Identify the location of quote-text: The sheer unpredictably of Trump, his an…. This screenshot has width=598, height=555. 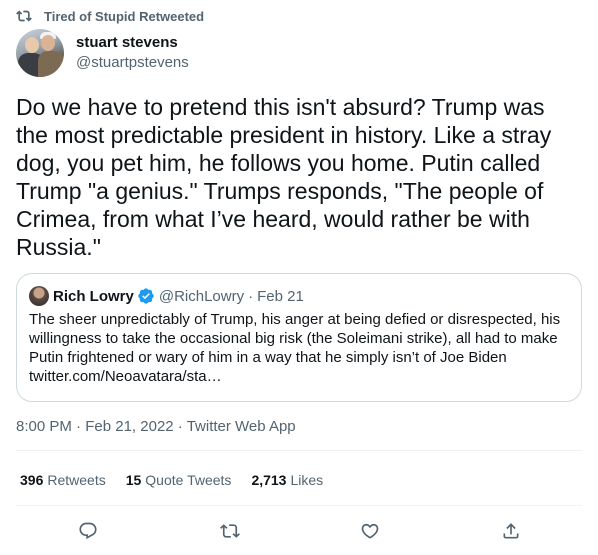
(295, 348).